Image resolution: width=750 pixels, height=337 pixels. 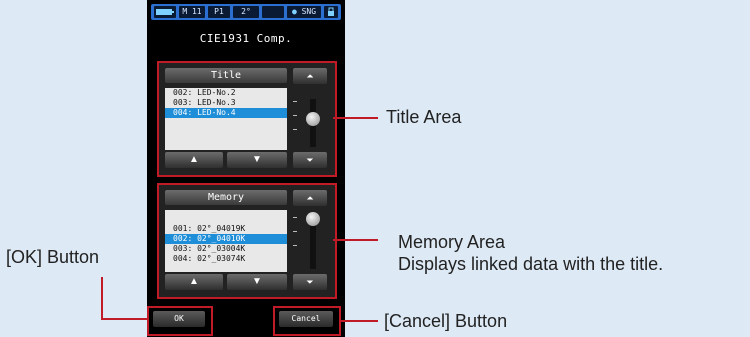 What do you see at coordinates (446, 321) in the screenshot?
I see `cancel-button-label: [Cancel] Button` at bounding box center [446, 321].